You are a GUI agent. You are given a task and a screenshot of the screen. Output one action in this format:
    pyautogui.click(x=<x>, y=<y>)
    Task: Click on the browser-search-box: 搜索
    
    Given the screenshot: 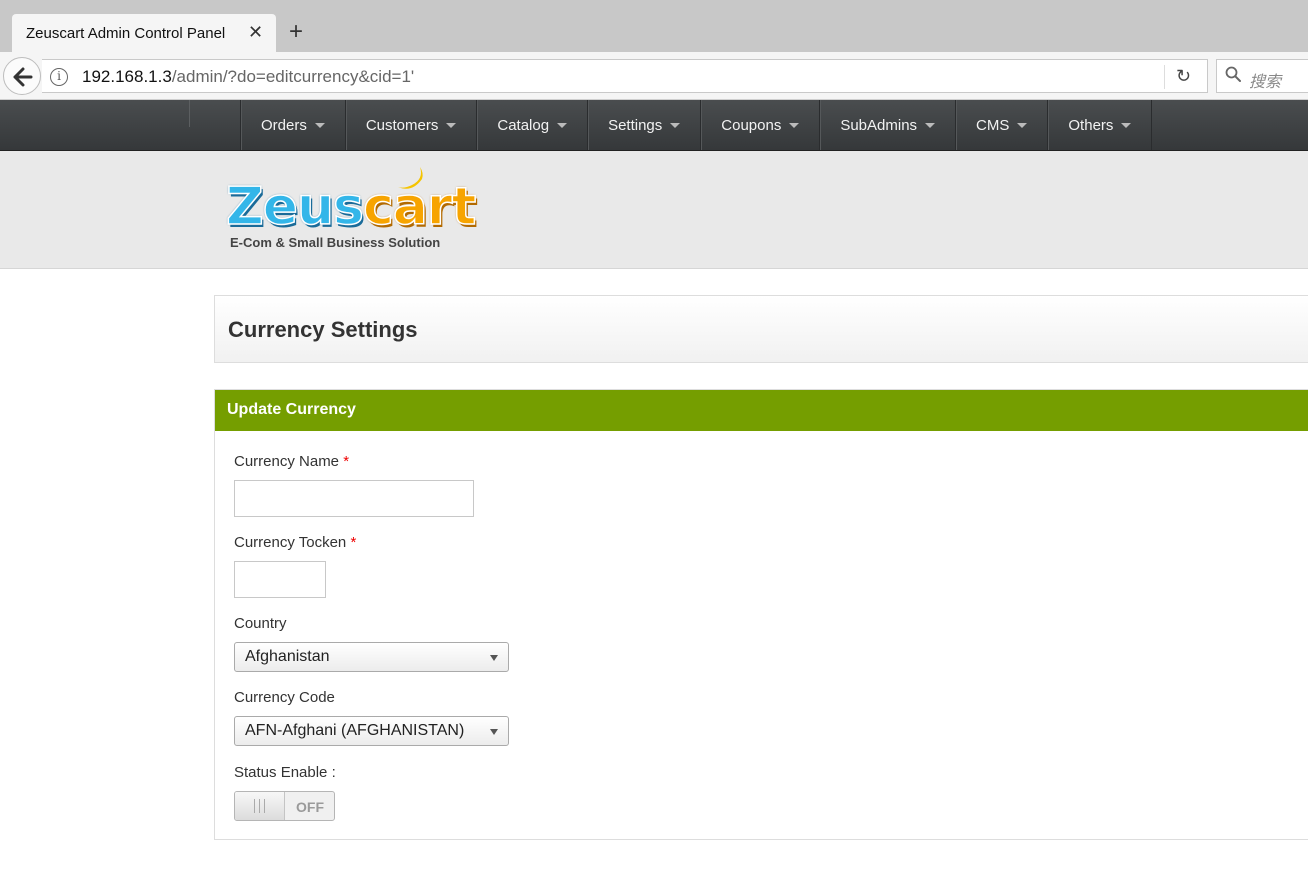 What is the action you would take?
    pyautogui.click(x=1262, y=76)
    